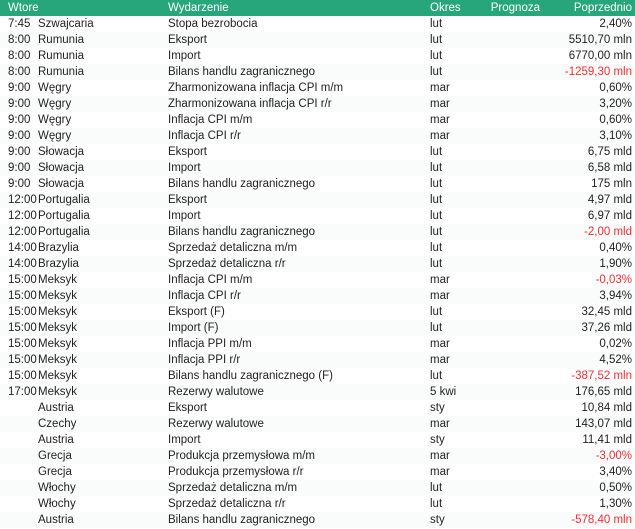  I want to click on table-row: Grecja Produkcja przemysłowa r/r mar 3,40%, so click(317, 472).